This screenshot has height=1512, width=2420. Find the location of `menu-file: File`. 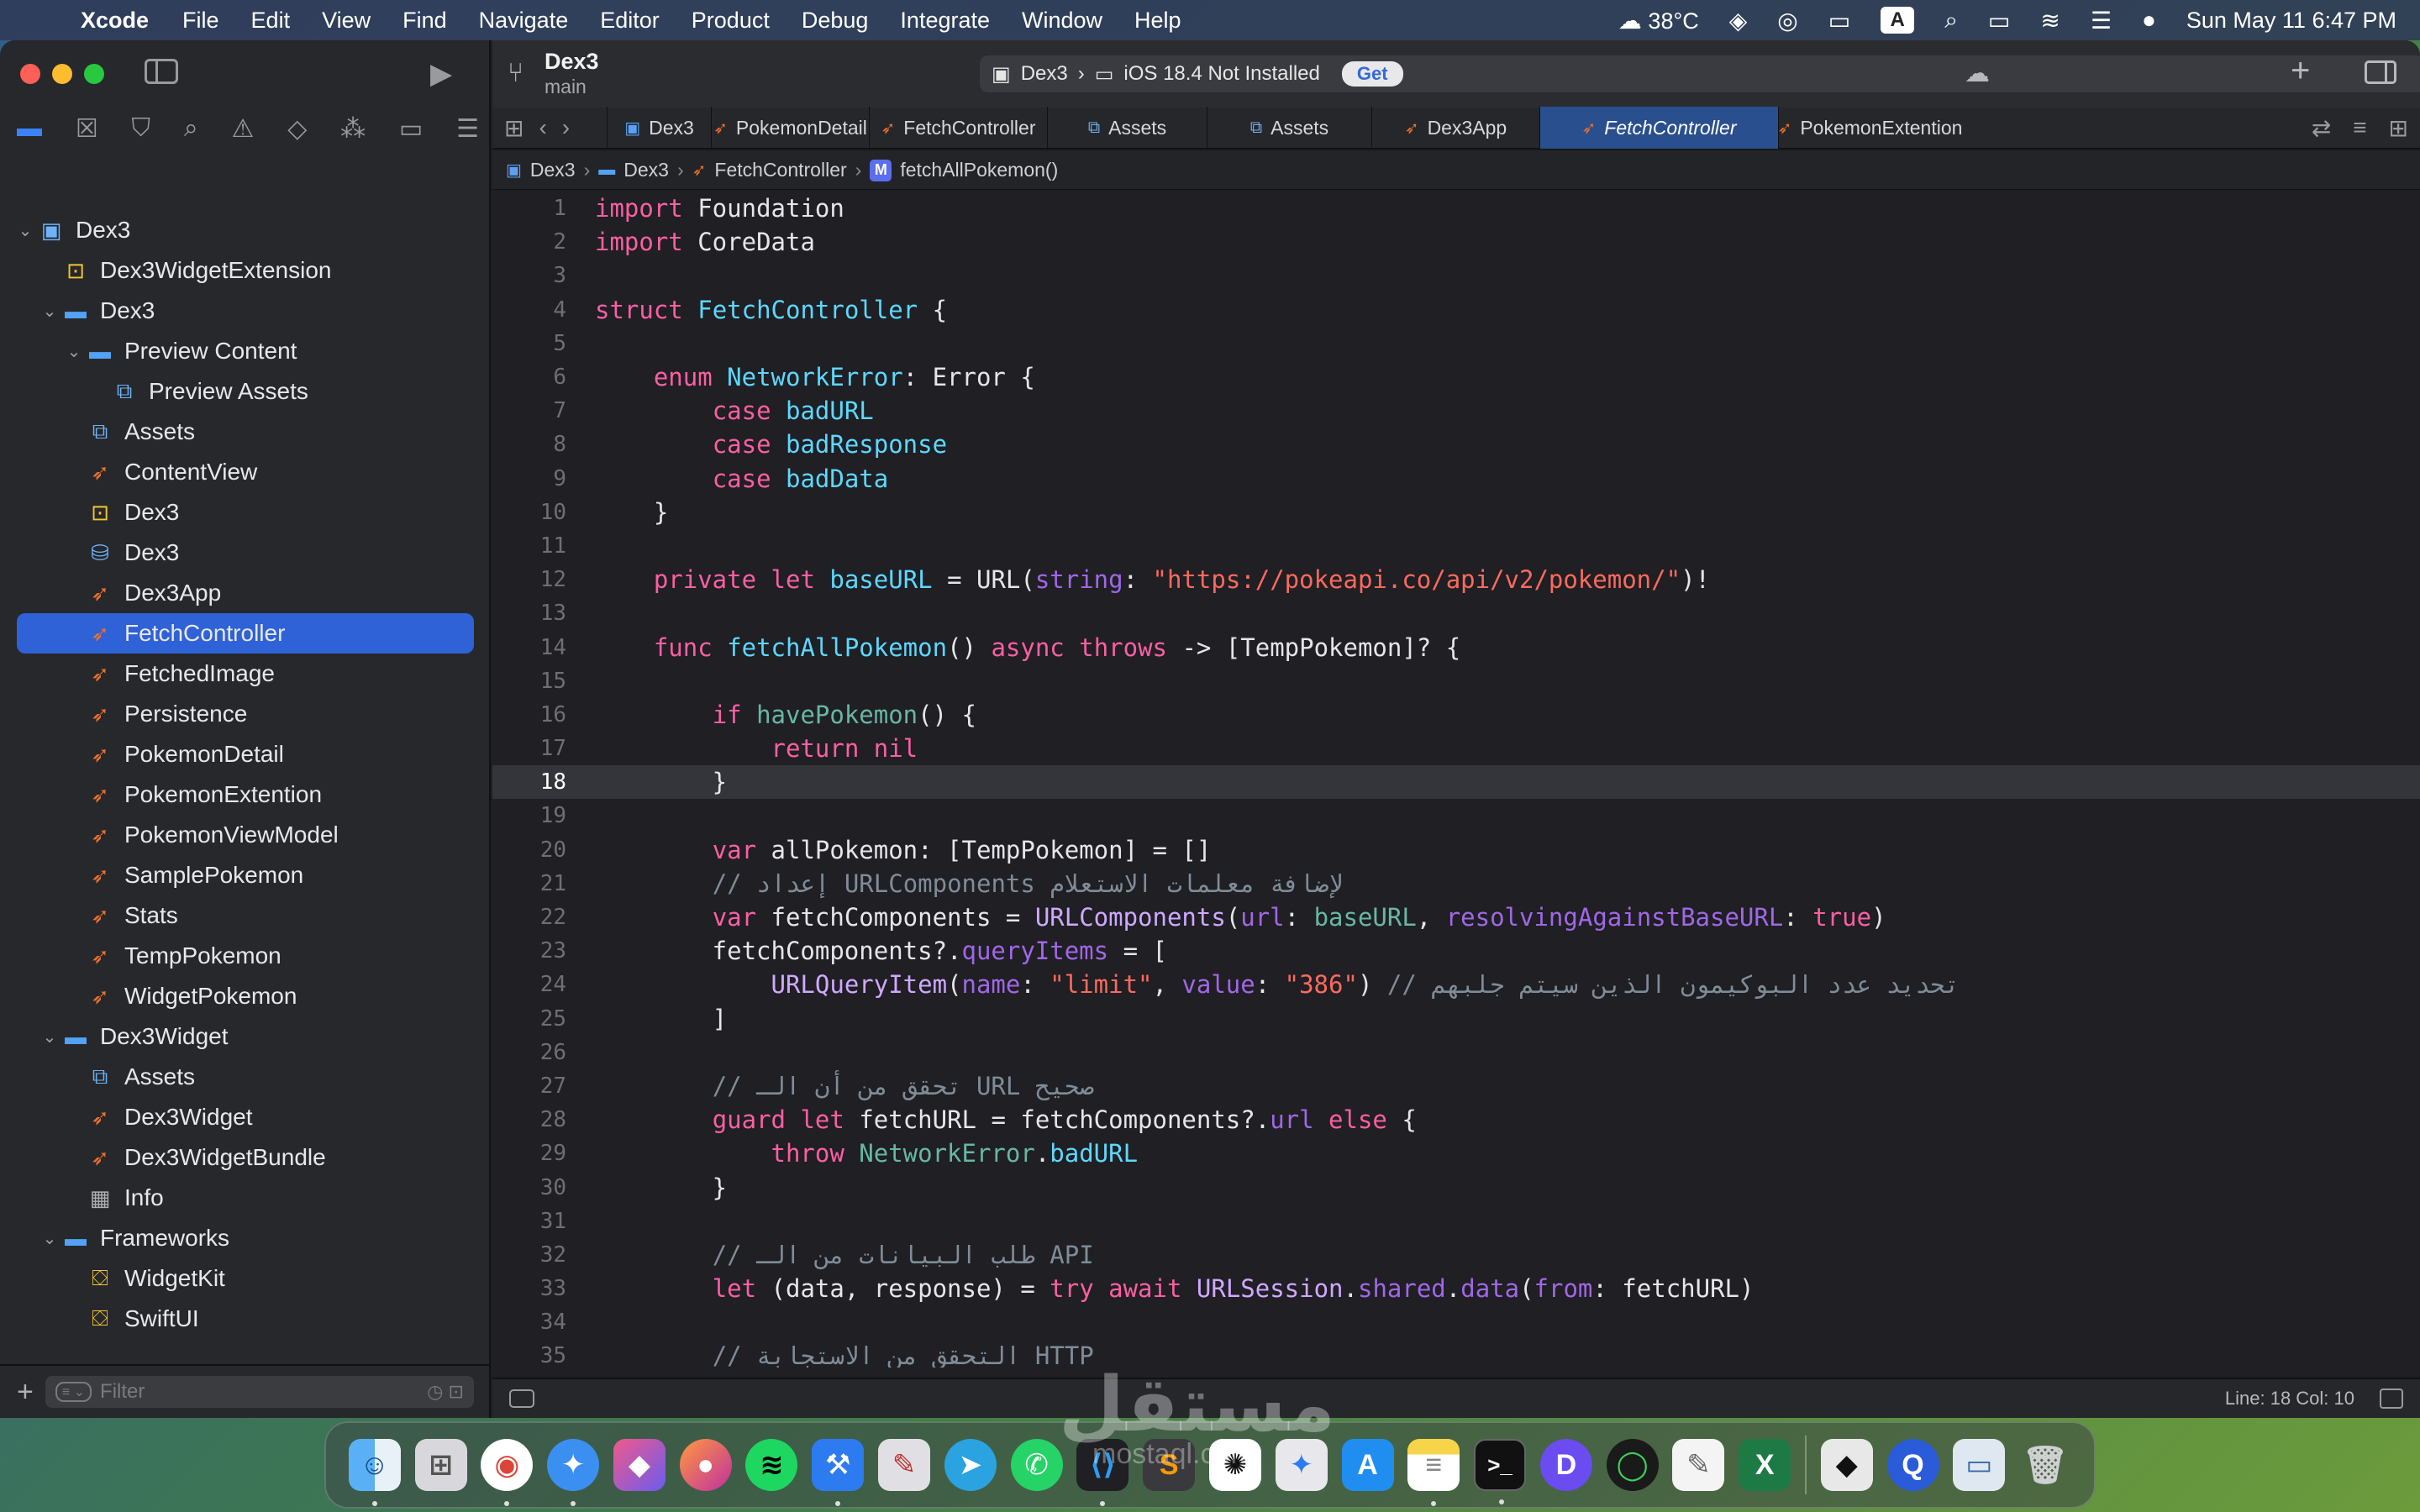

menu-file: File is located at coordinates (200, 21).